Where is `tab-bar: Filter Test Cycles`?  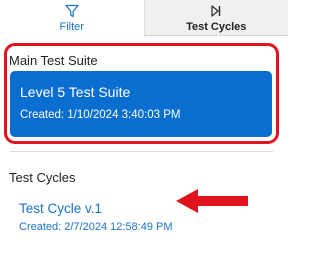
tab-bar: Filter Test Cycles is located at coordinates (144, 18).